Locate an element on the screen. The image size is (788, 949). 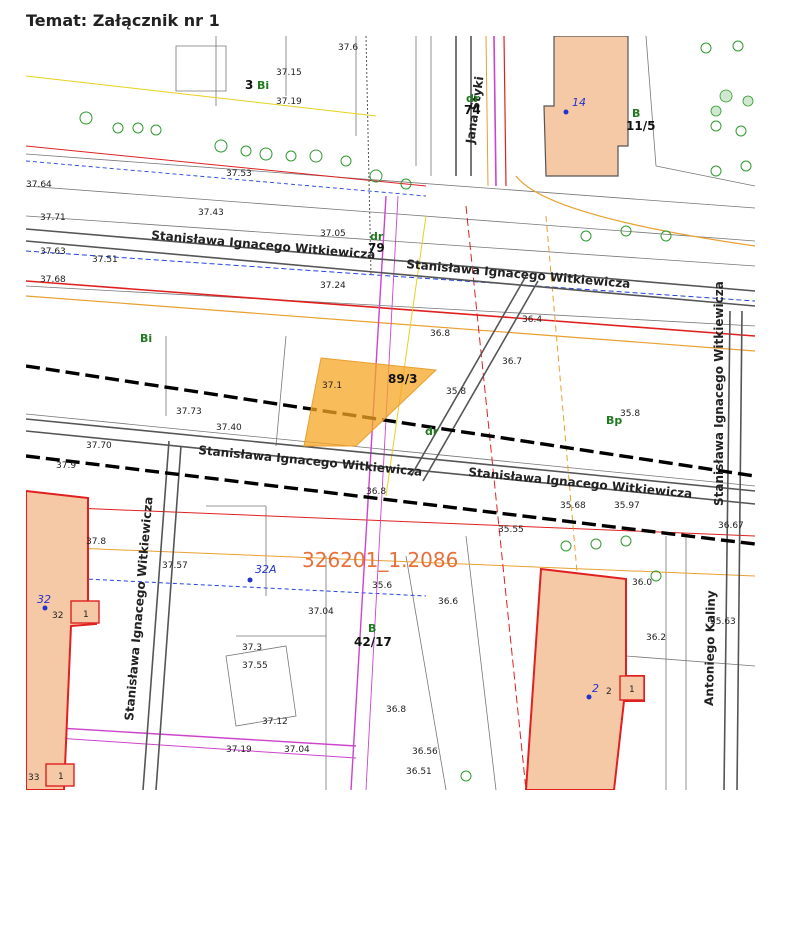
building-tag-2: 2 is located at coordinates (609, 692).